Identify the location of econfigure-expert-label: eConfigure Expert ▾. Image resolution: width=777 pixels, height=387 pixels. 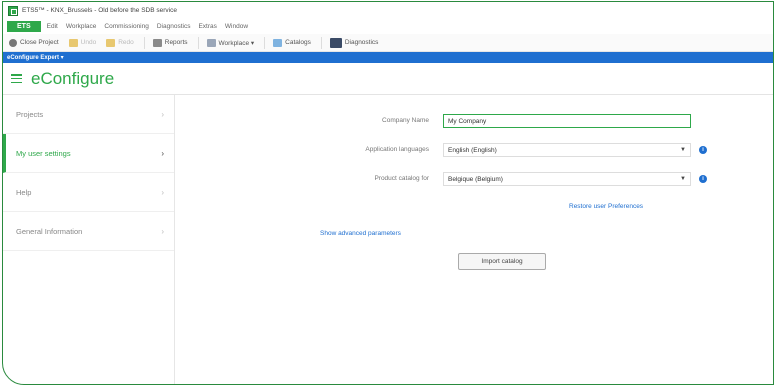
(35, 58).